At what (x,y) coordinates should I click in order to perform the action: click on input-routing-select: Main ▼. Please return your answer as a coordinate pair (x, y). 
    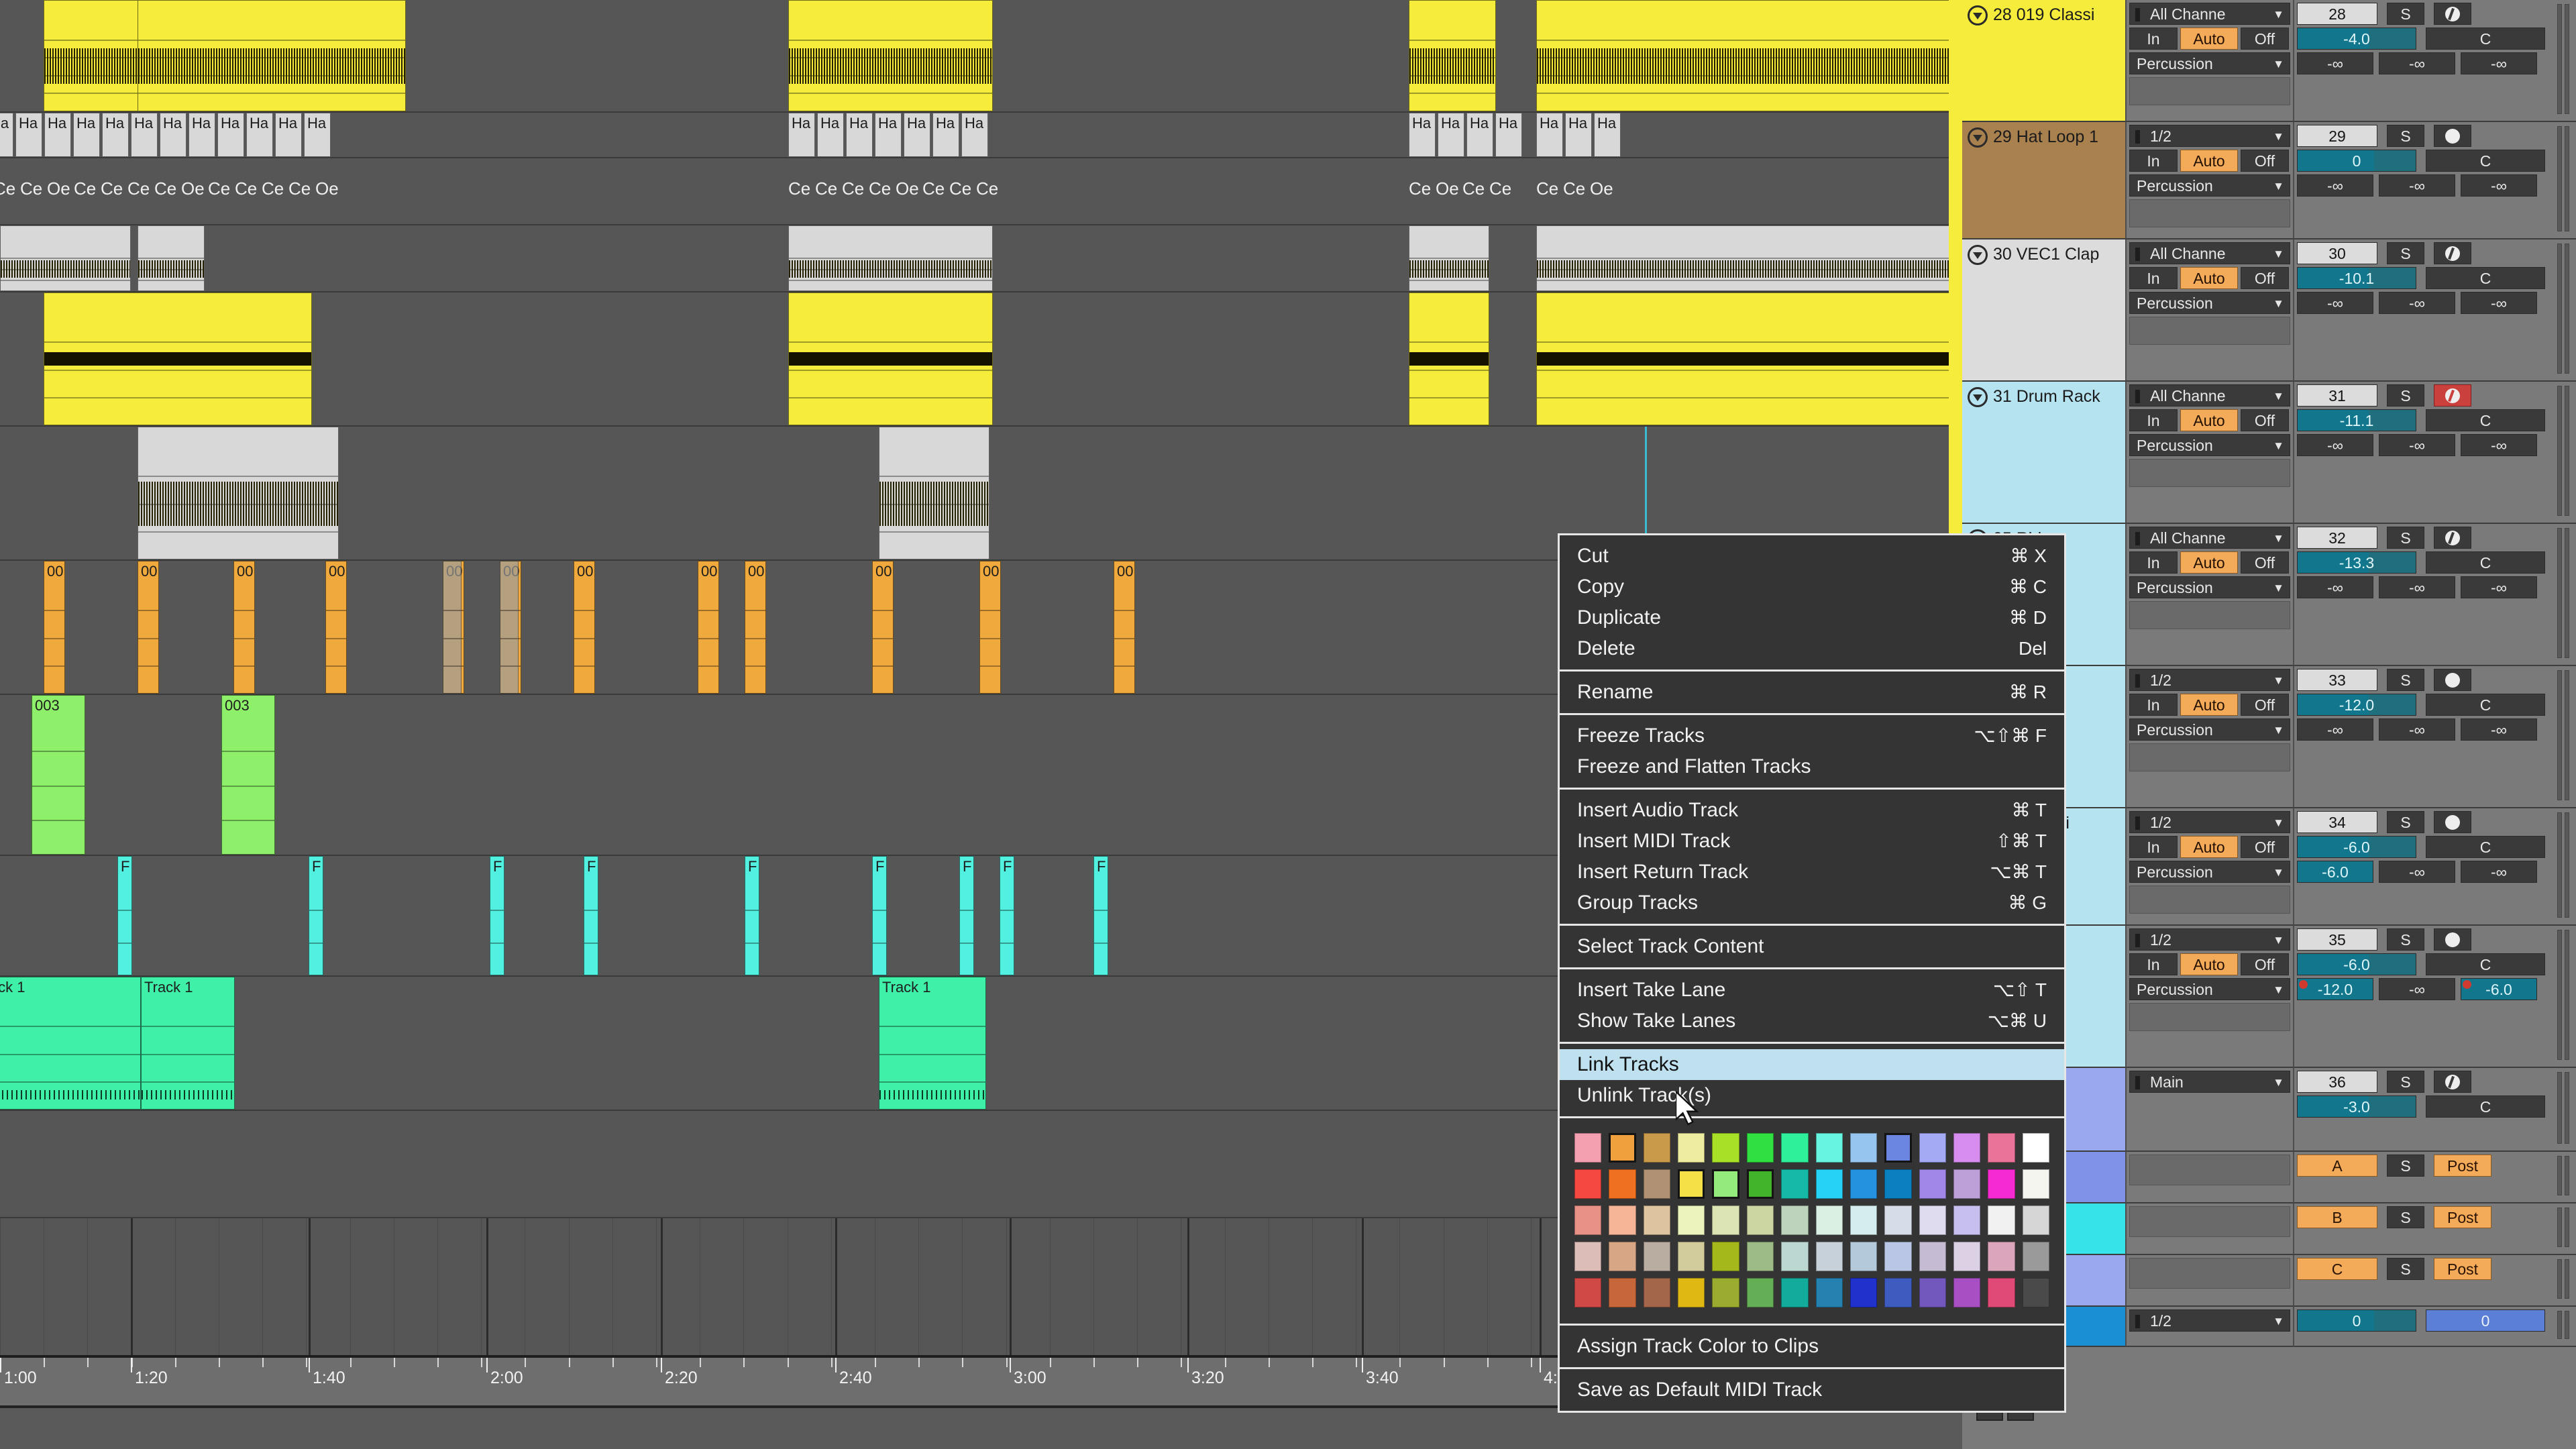
    Looking at the image, I should click on (2209, 1082).